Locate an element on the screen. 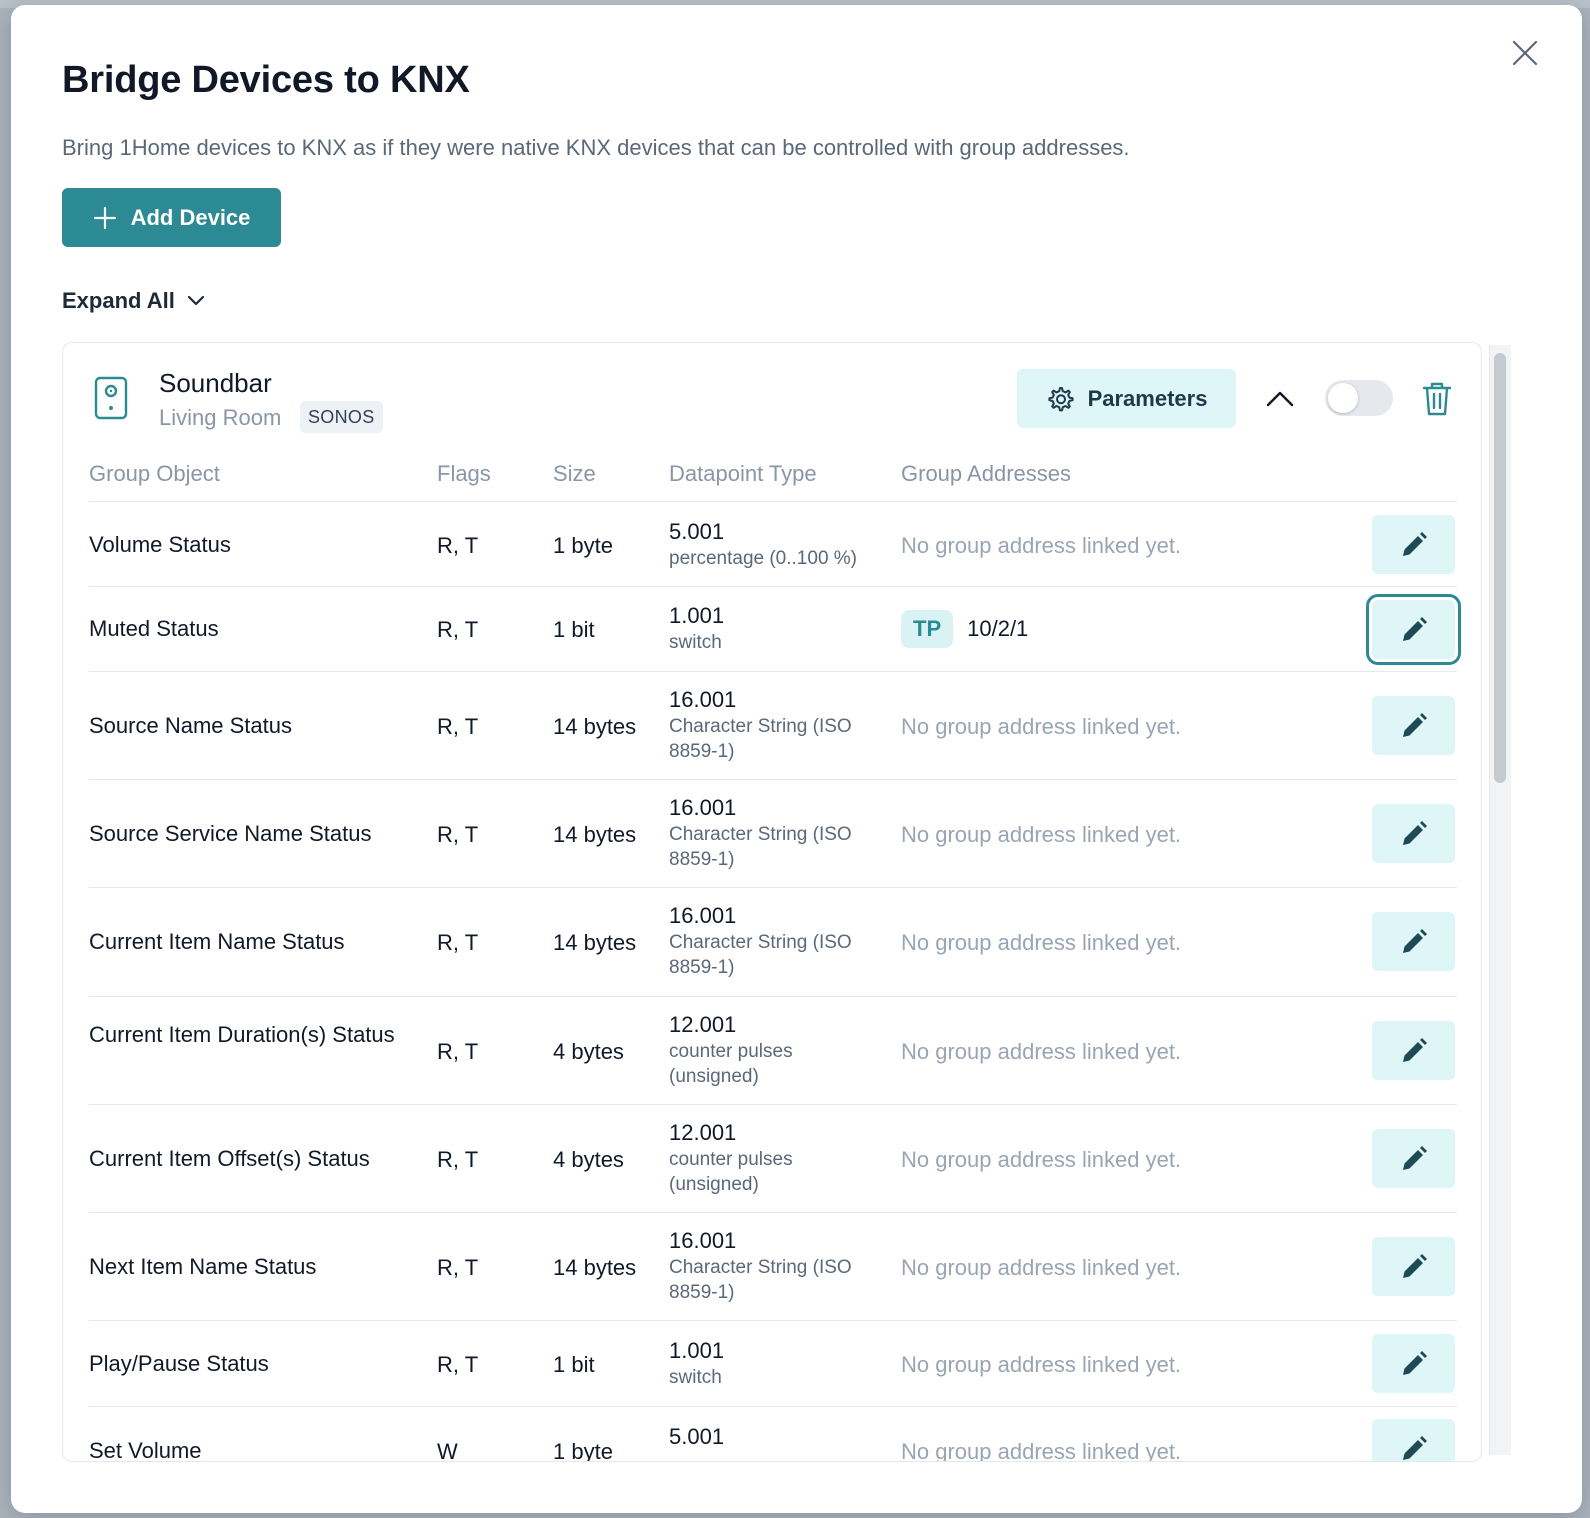 Image resolution: width=1590 pixels, height=1518 pixels. tp-badge: TP is located at coordinates (927, 629).